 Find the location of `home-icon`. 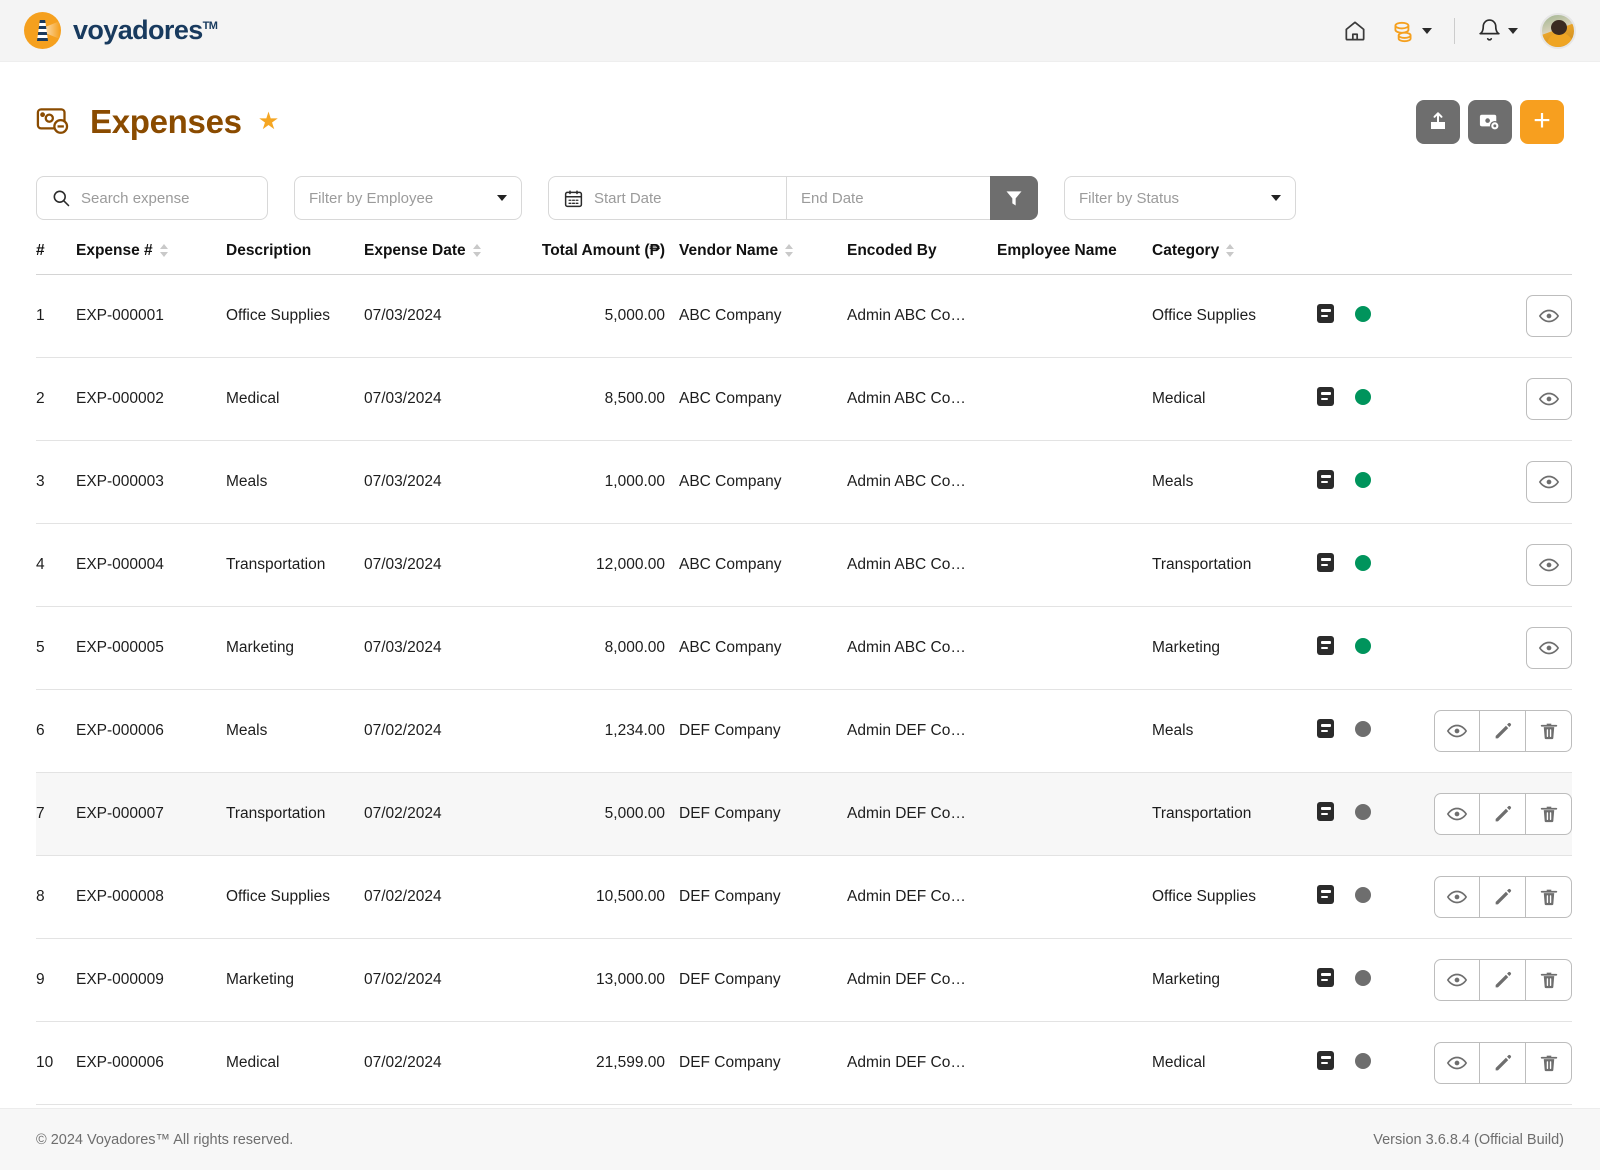

home-icon is located at coordinates (1355, 30).